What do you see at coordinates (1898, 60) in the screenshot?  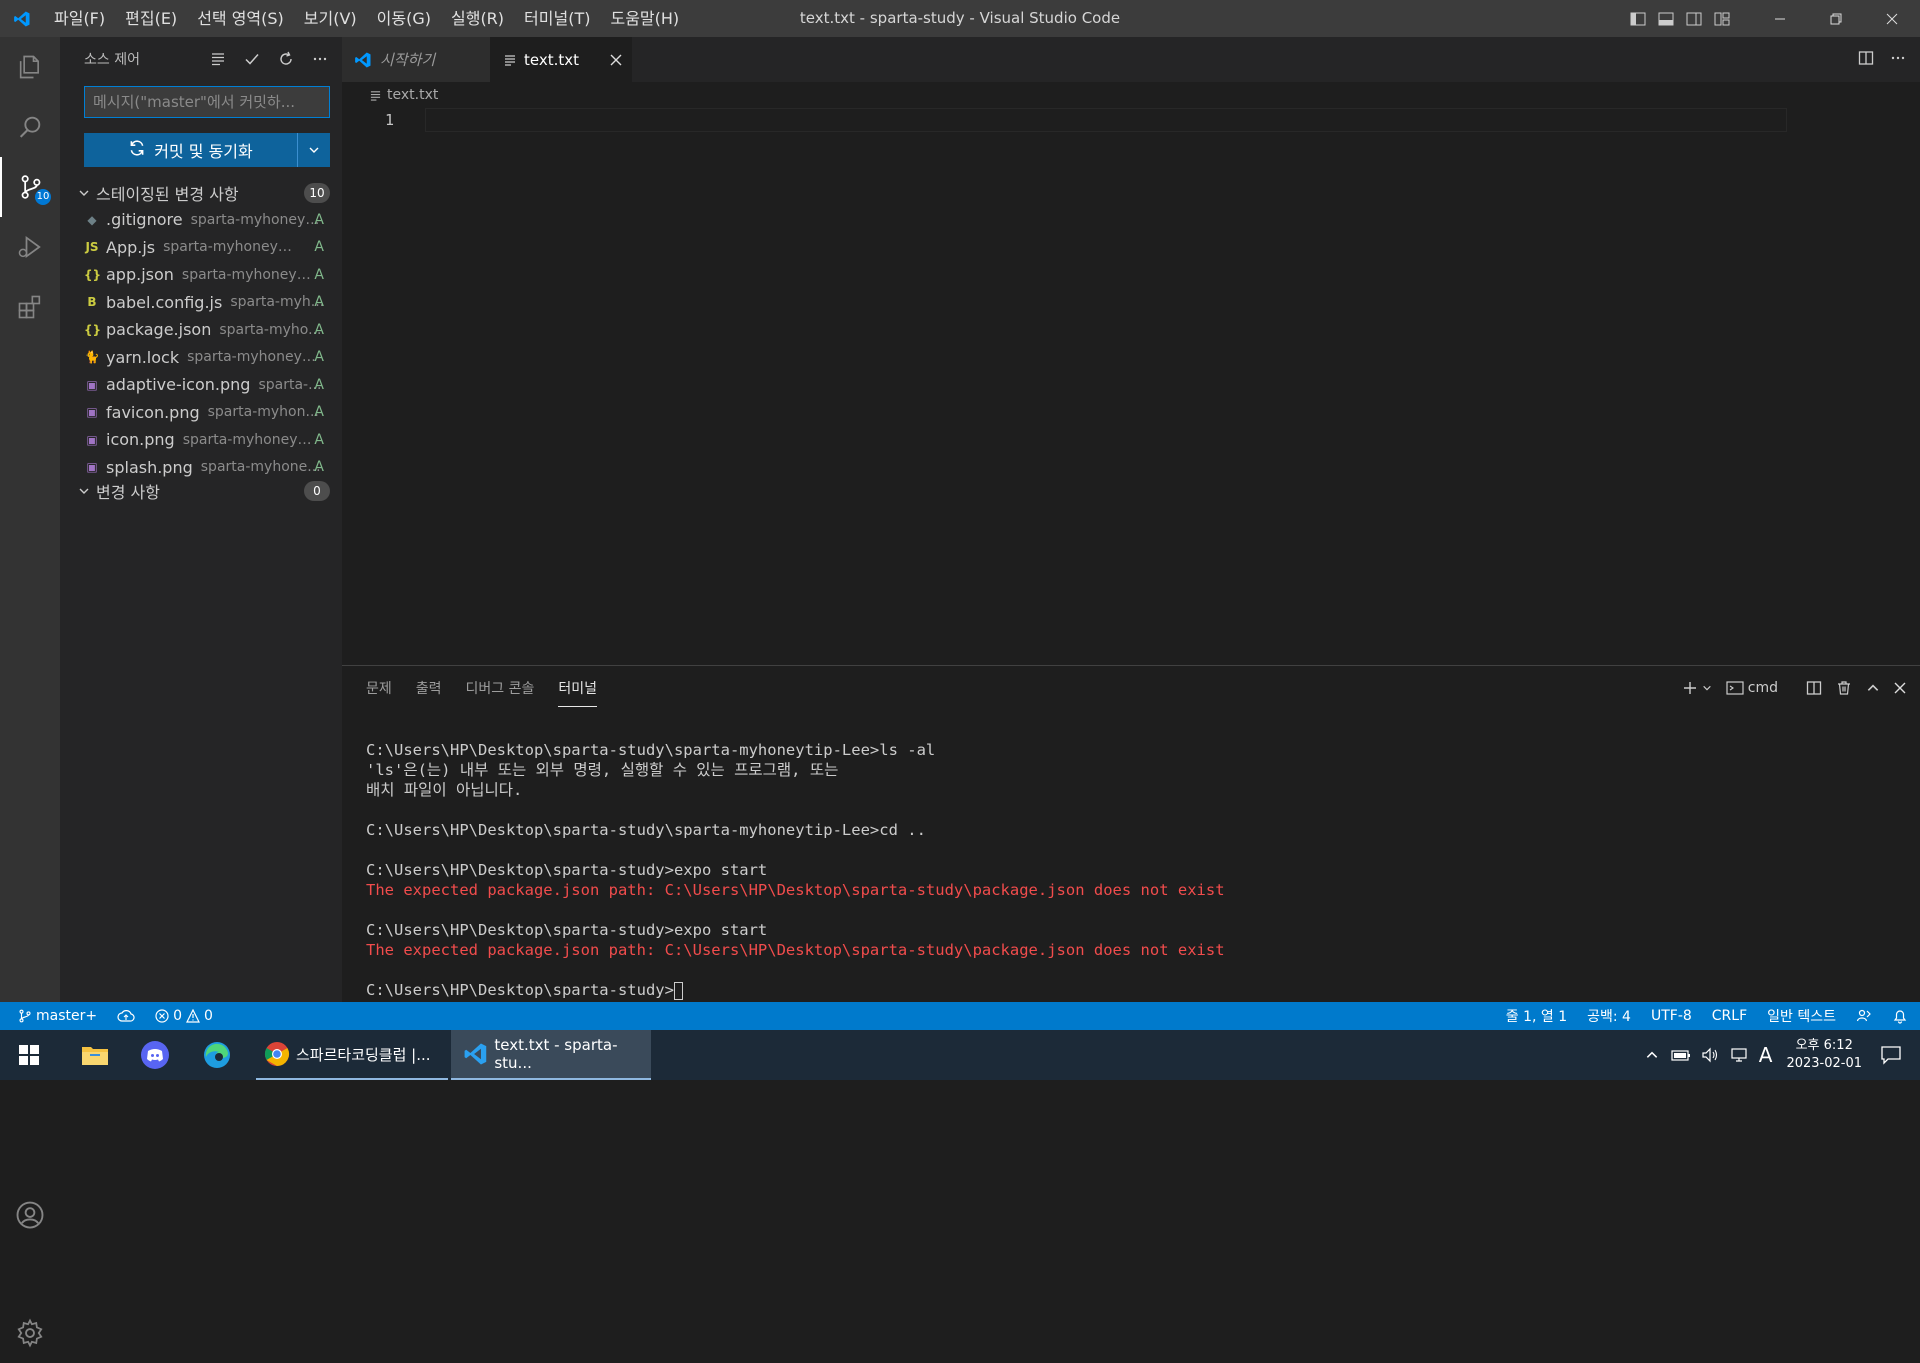 I see `editor-more-actions-icon` at bounding box center [1898, 60].